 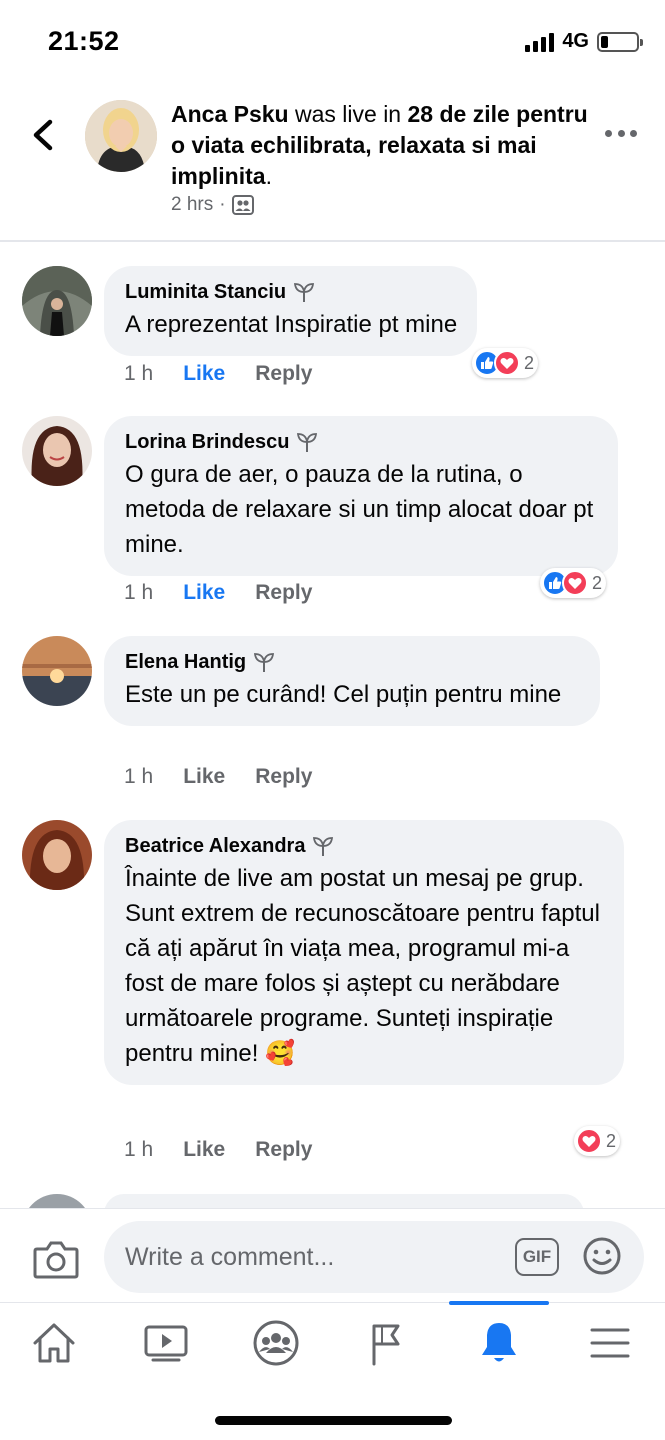 I want to click on comment-input, so click(x=374, y=1257).